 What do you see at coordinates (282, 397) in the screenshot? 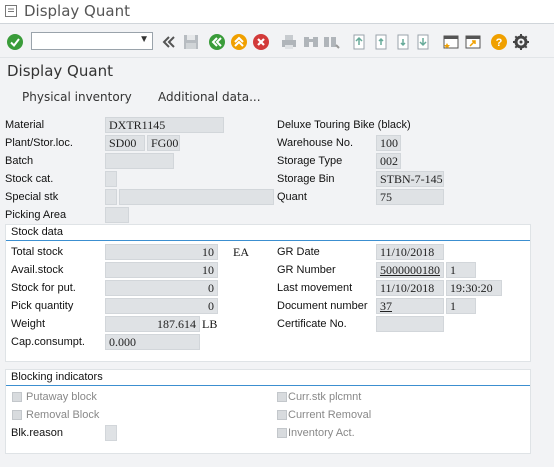
I see `current-stock-placement-checkbox` at bounding box center [282, 397].